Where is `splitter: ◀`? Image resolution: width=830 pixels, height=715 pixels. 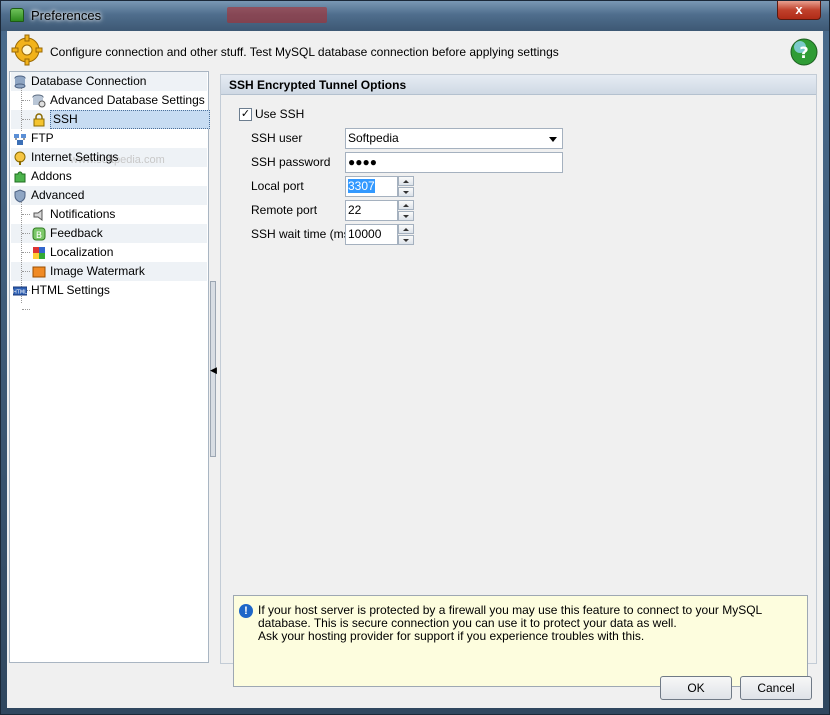 splitter: ◀ is located at coordinates (213, 367).